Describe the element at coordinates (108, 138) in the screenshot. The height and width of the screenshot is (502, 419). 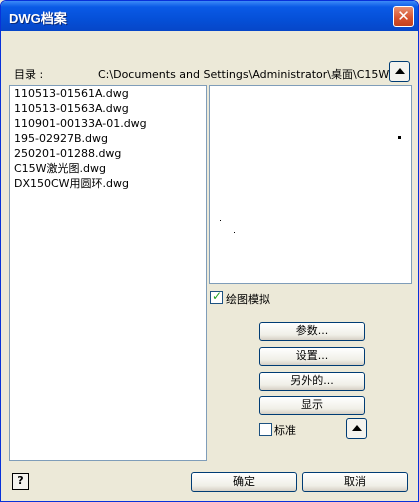
I see `file-list-item: 195-02927B.dwg` at that location.